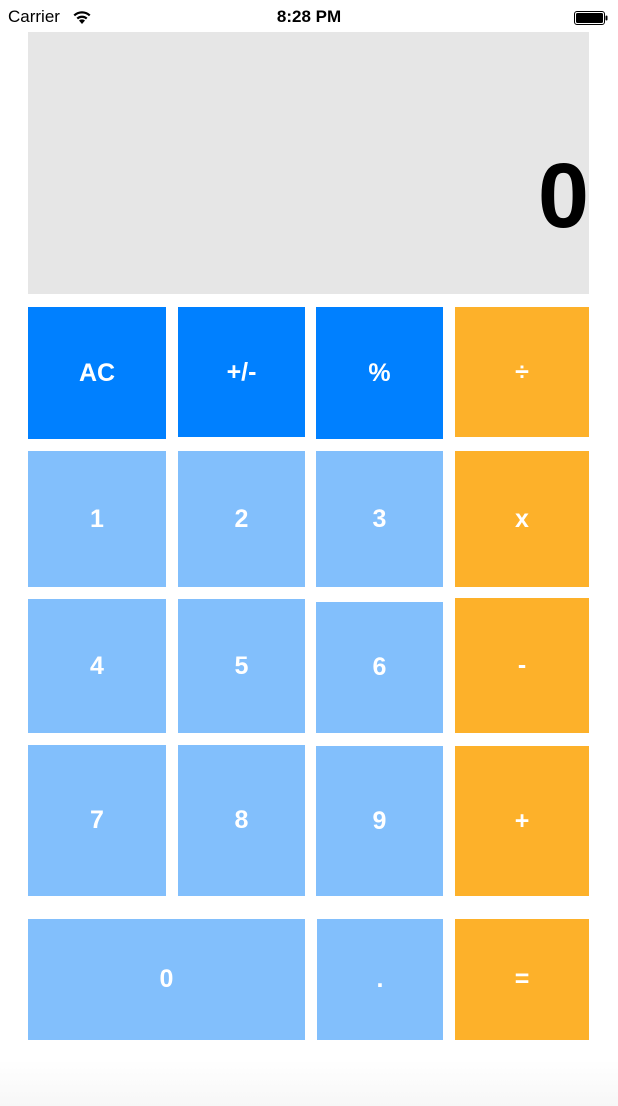 The image size is (618, 1106). I want to click on digit-5-button: 5, so click(241, 666).